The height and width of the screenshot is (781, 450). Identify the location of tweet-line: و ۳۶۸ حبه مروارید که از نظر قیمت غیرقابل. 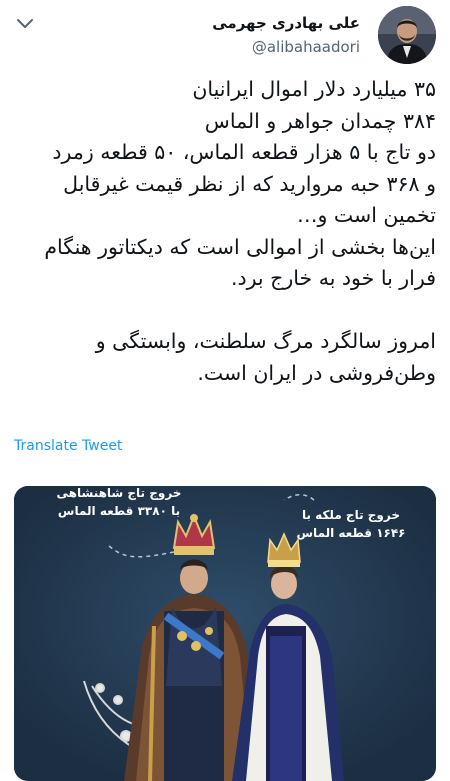
(249, 183).